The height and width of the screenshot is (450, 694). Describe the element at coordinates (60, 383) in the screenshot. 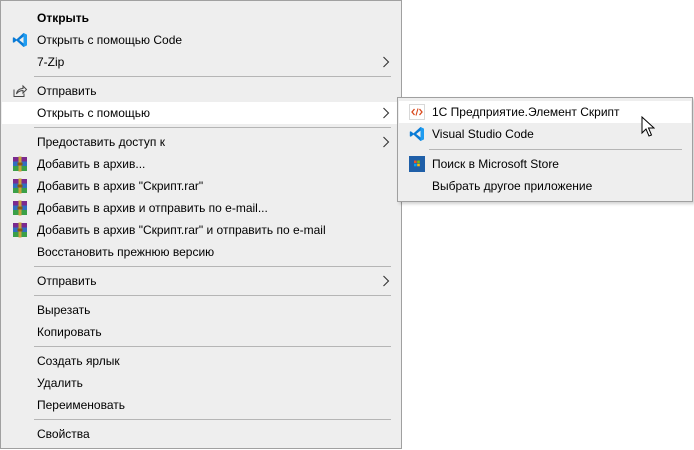

I see `menu-item-delete-label: Удалить` at that location.